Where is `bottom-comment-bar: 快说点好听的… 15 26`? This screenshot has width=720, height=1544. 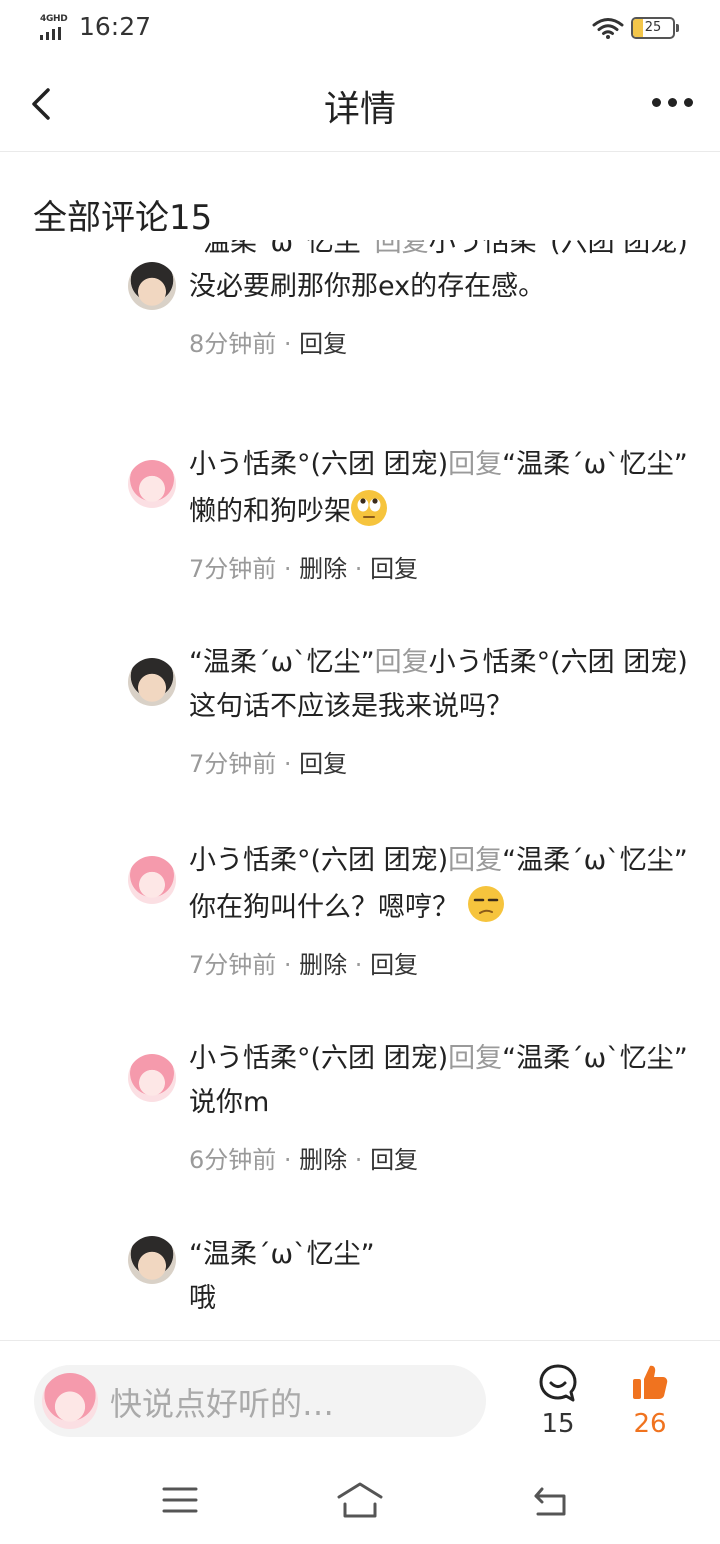 bottom-comment-bar: 快说点好听的… 15 26 is located at coordinates (360, 1400).